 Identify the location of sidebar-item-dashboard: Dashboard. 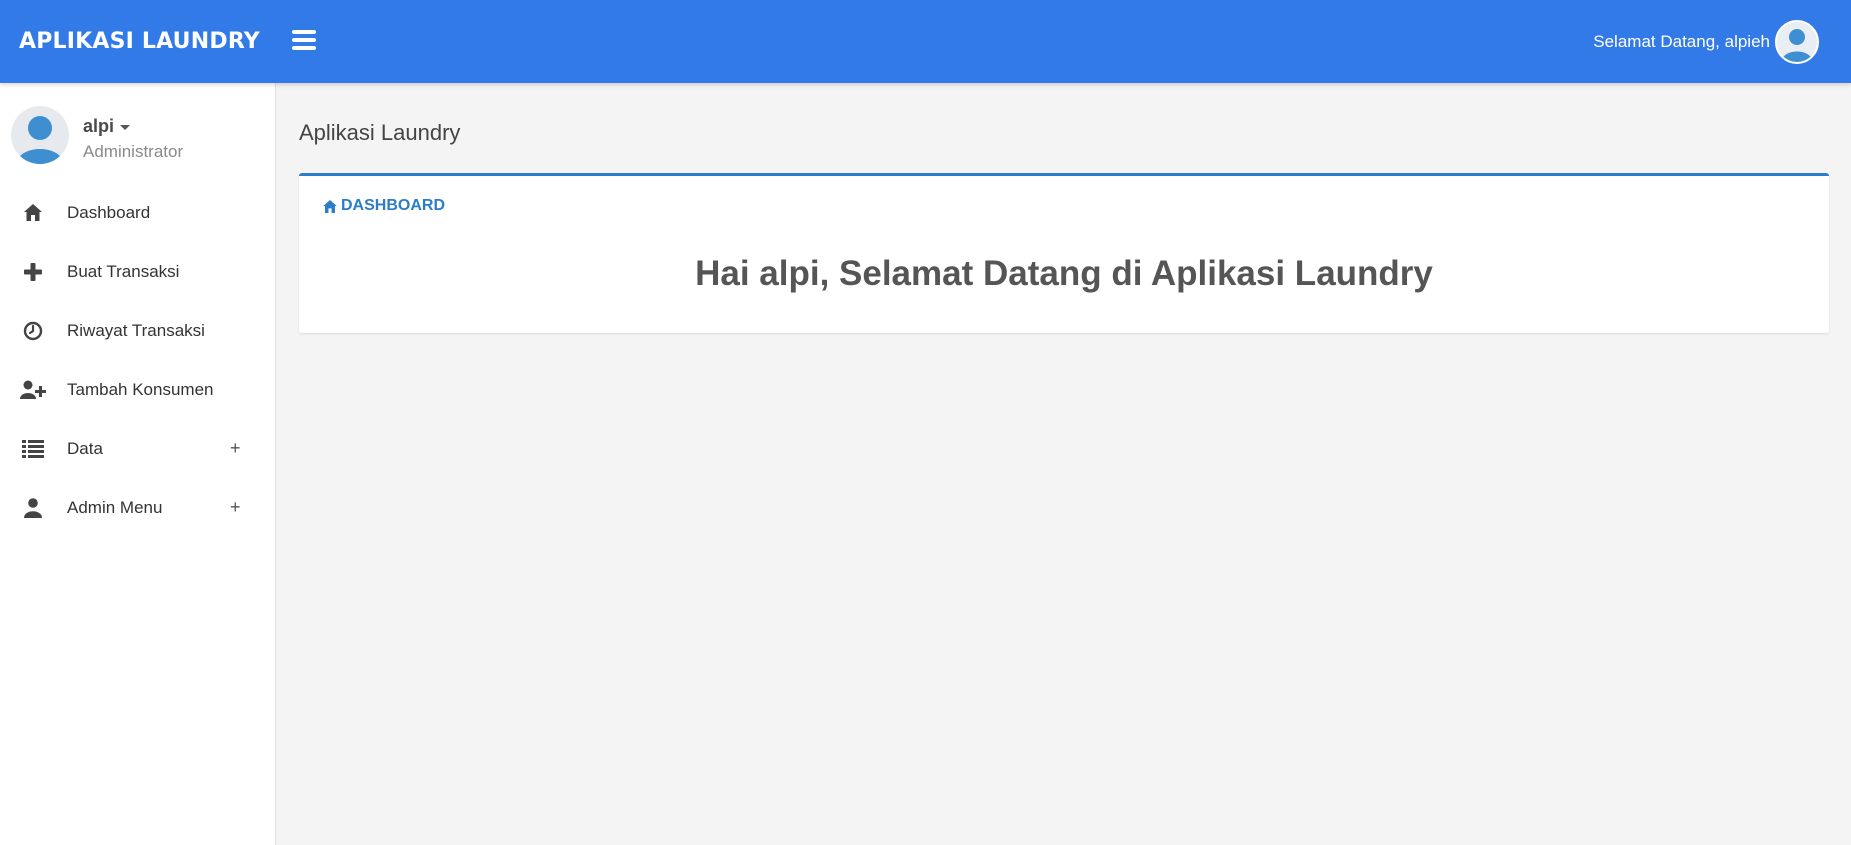
(137, 212).